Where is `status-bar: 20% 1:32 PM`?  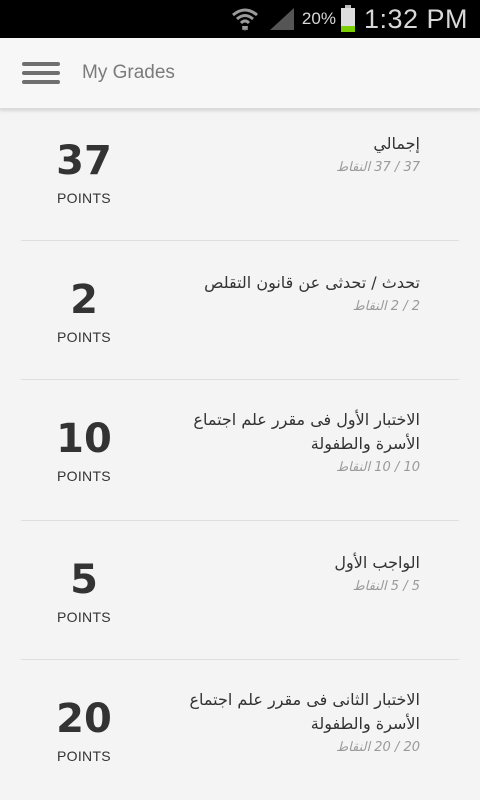
status-bar: 20% 1:32 PM is located at coordinates (240, 19).